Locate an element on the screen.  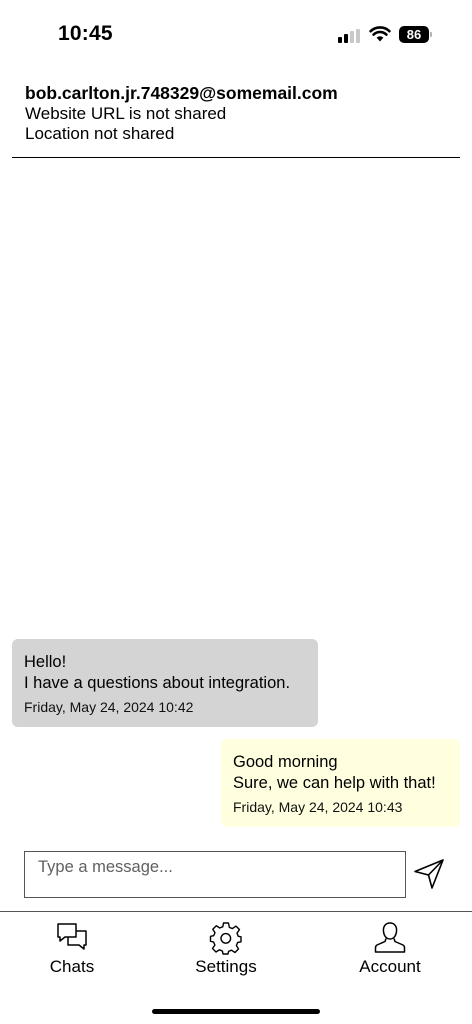
message-text: Sure, we can help with that! is located at coordinates (334, 783).